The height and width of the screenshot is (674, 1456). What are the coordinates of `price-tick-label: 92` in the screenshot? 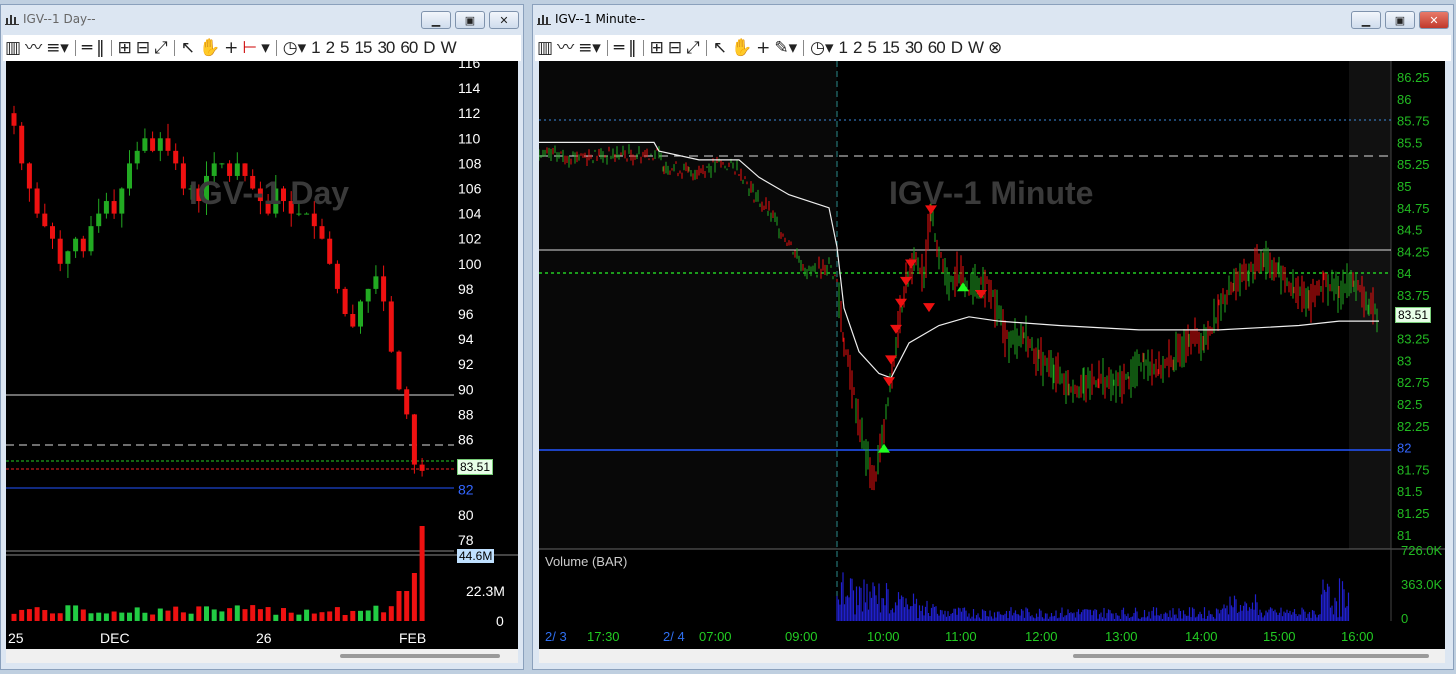 It's located at (466, 364).